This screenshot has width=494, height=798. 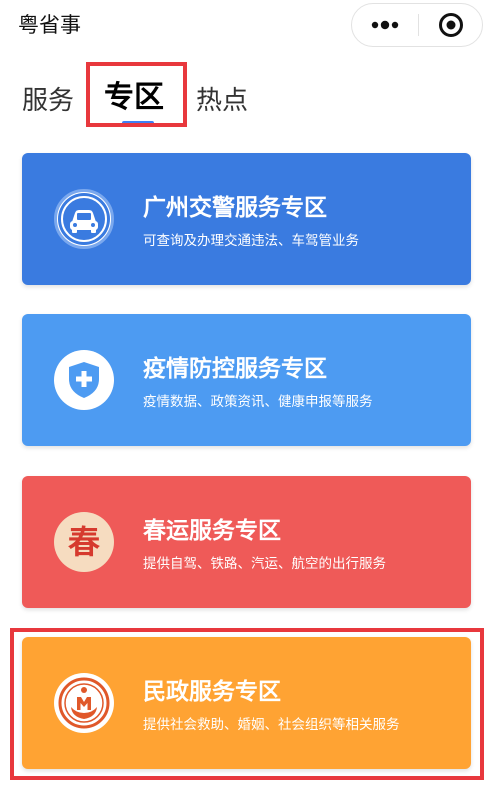 I want to click on more-dots-icon, so click(x=385, y=25).